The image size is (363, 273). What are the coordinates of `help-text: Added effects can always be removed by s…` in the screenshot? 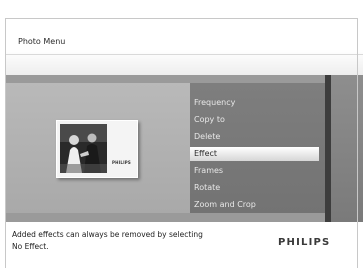 It's located at (127, 241).